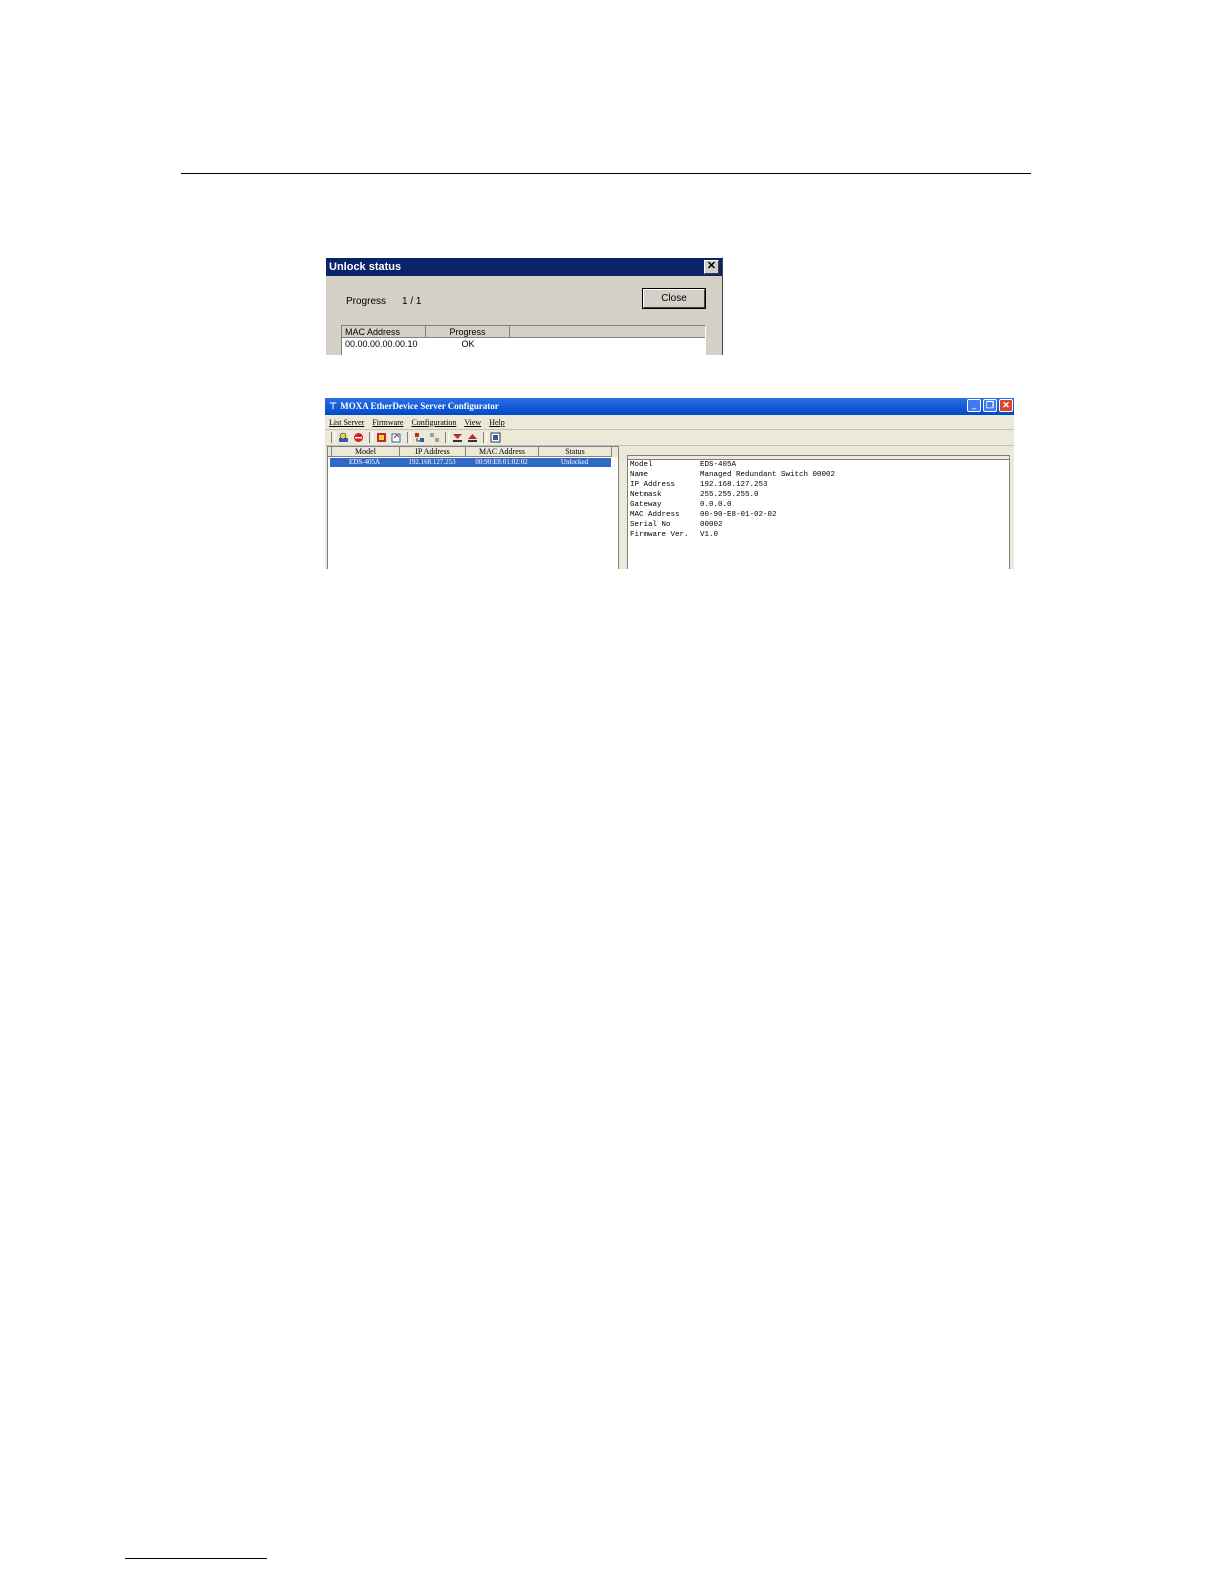 This screenshot has height=1584, width=1224. Describe the element at coordinates (457, 437) in the screenshot. I see `unlock-icon` at that location.